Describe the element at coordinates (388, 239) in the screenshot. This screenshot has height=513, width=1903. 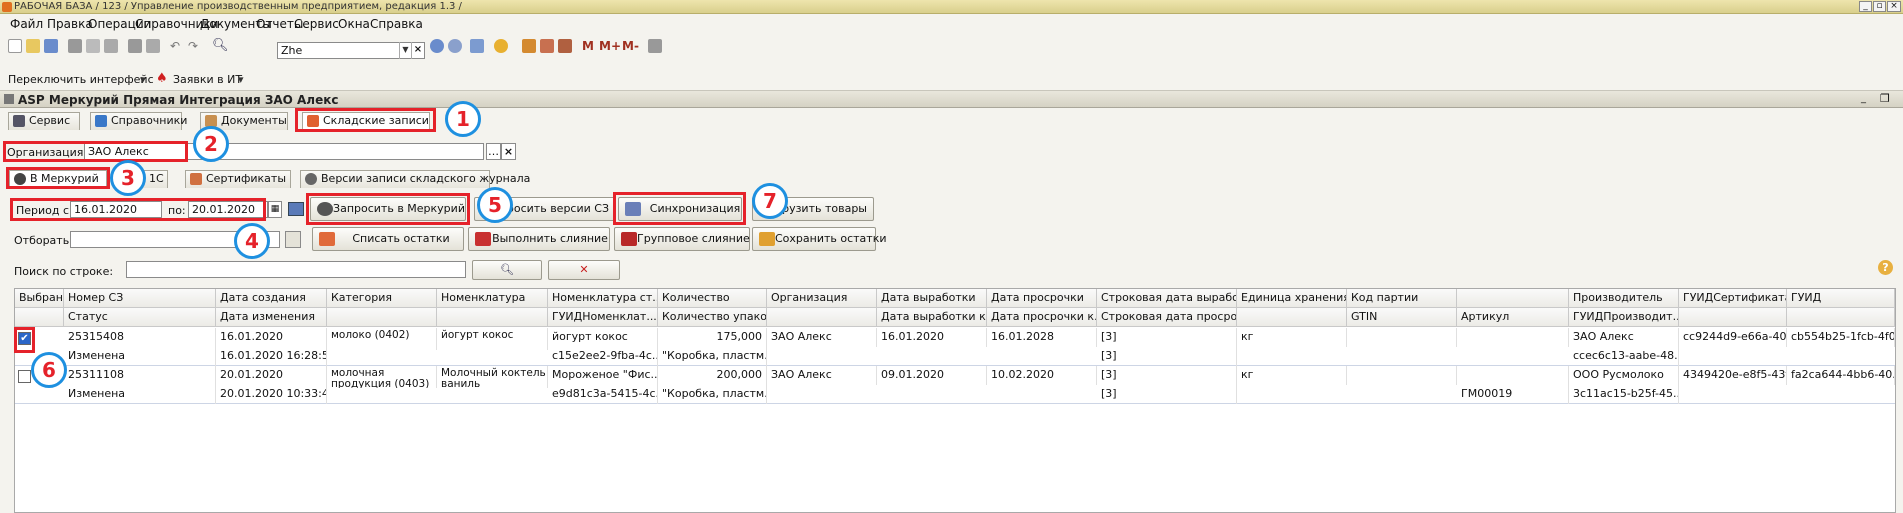
I see `writeoff-button: Списать остатки` at that location.